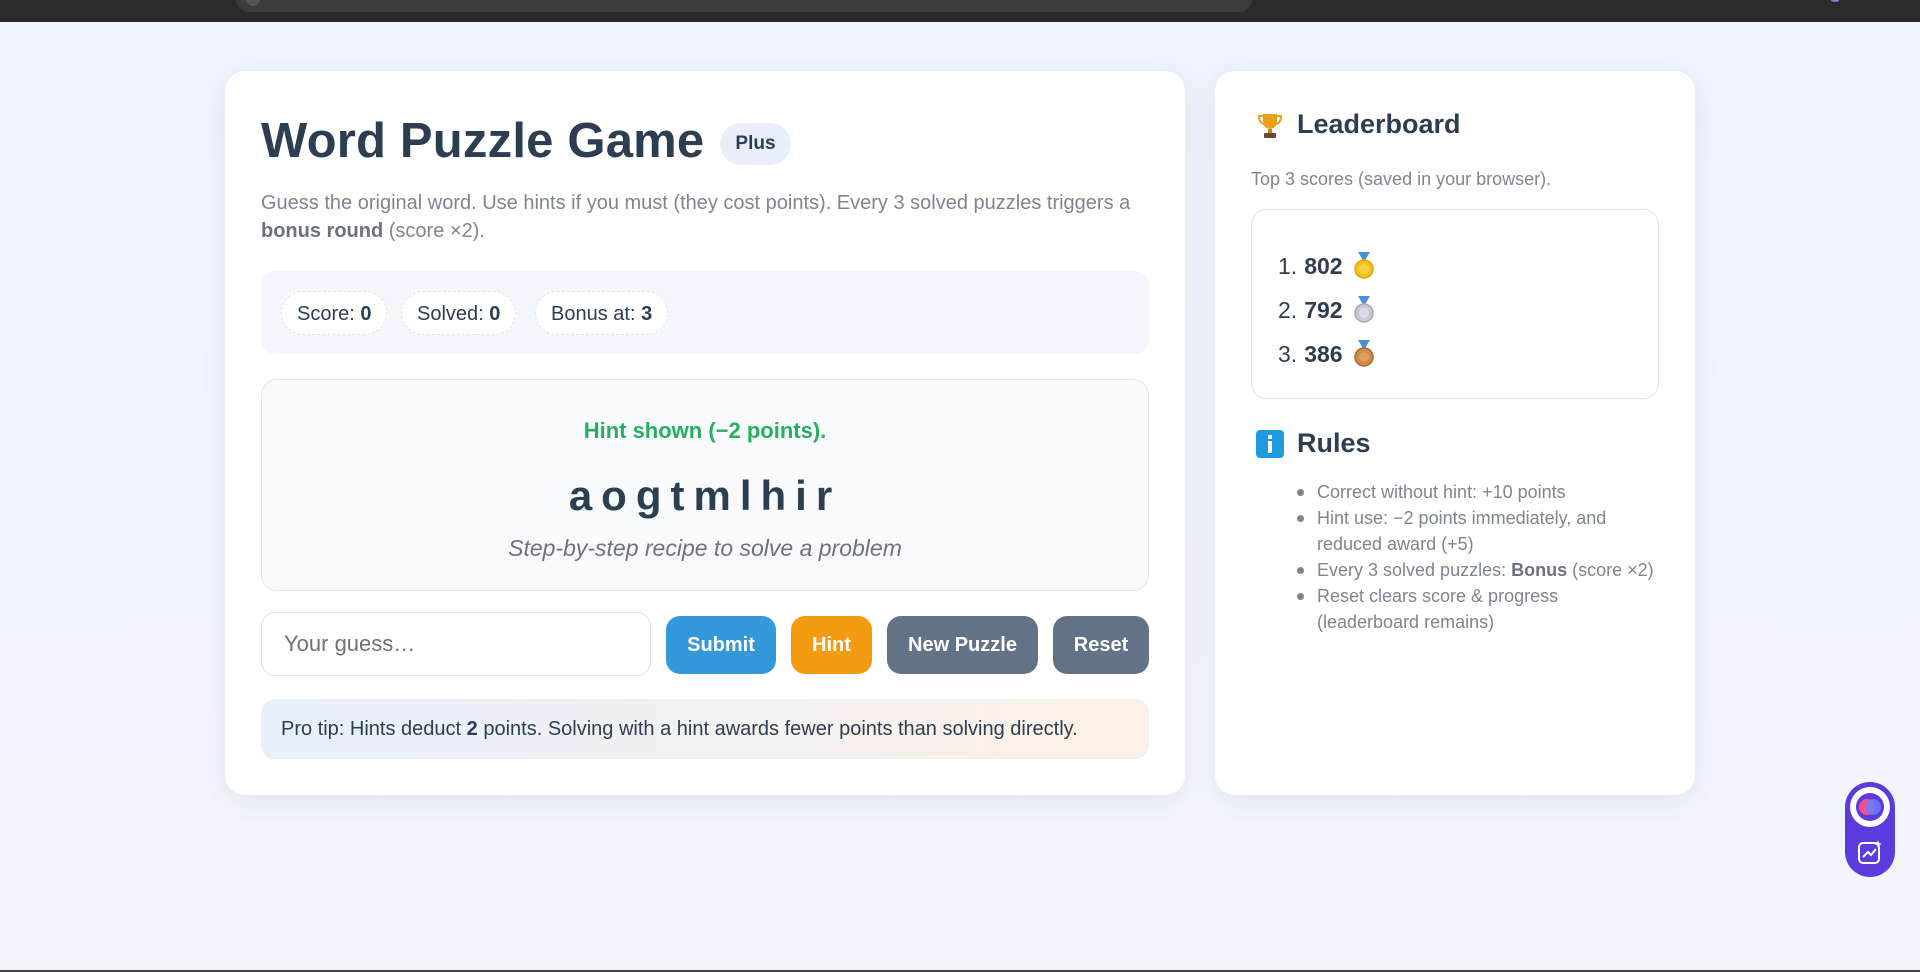  What do you see at coordinates (1270, 125) in the screenshot?
I see `trophy-icon` at bounding box center [1270, 125].